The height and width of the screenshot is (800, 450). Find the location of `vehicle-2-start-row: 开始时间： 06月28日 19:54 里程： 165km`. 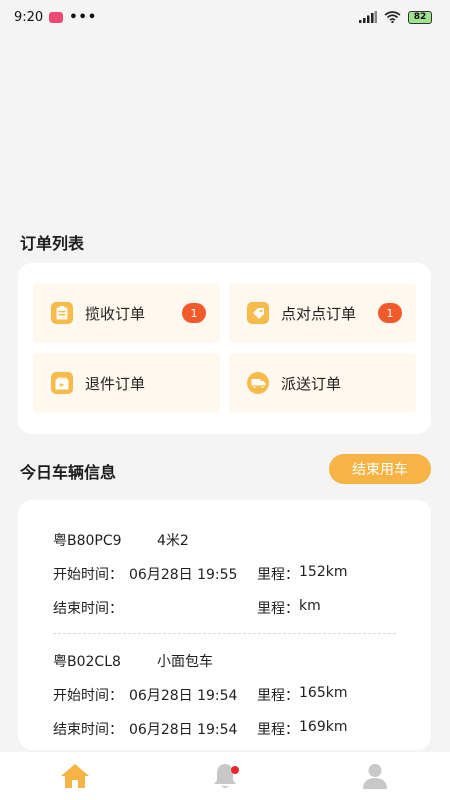

vehicle-2-start-row: 开始时间： 06月28日 19:54 里程： 165km is located at coordinates (200, 695).